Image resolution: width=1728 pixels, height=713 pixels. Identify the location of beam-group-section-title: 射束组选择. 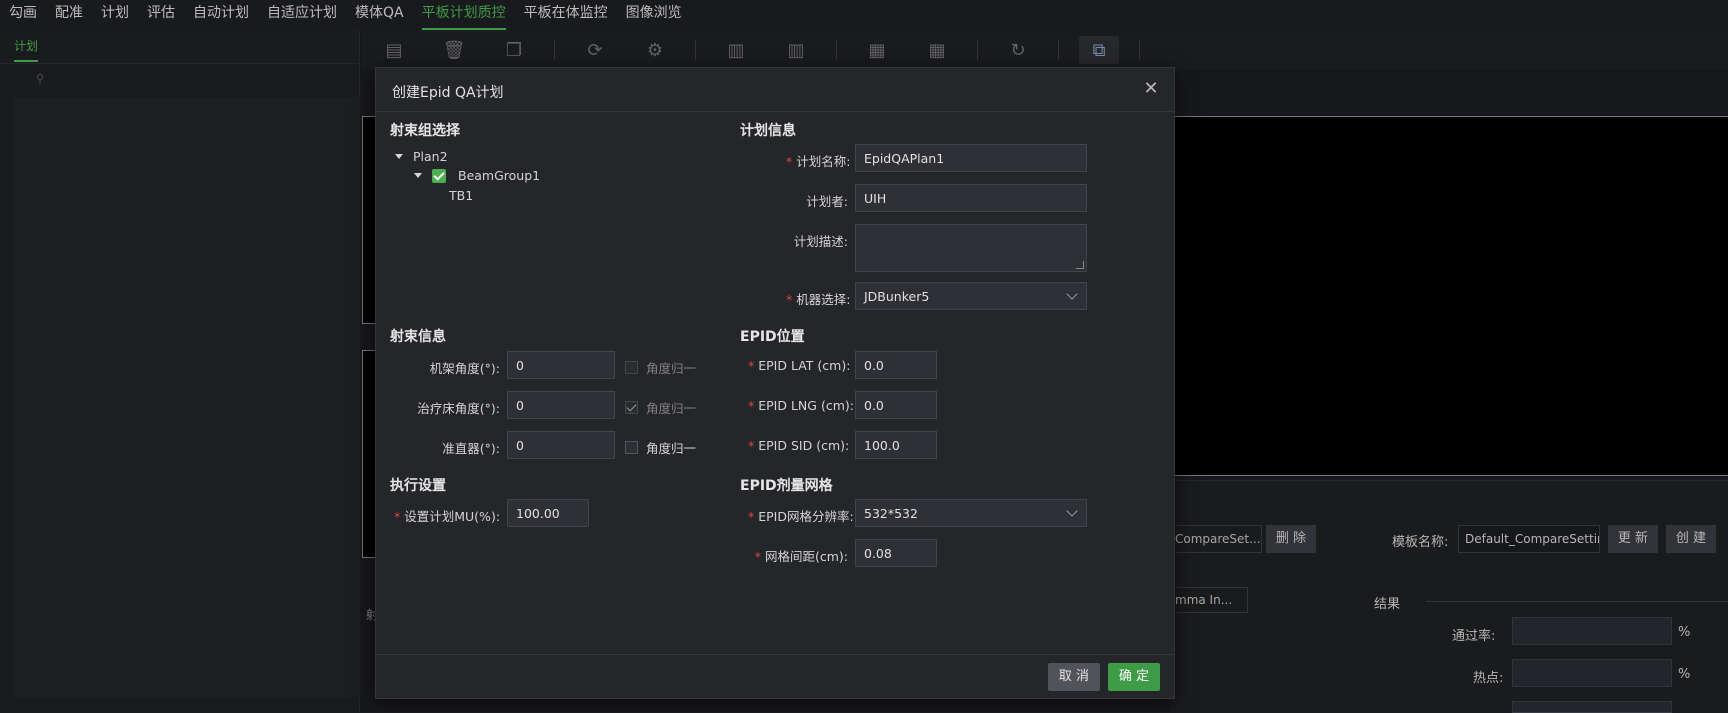
(425, 131).